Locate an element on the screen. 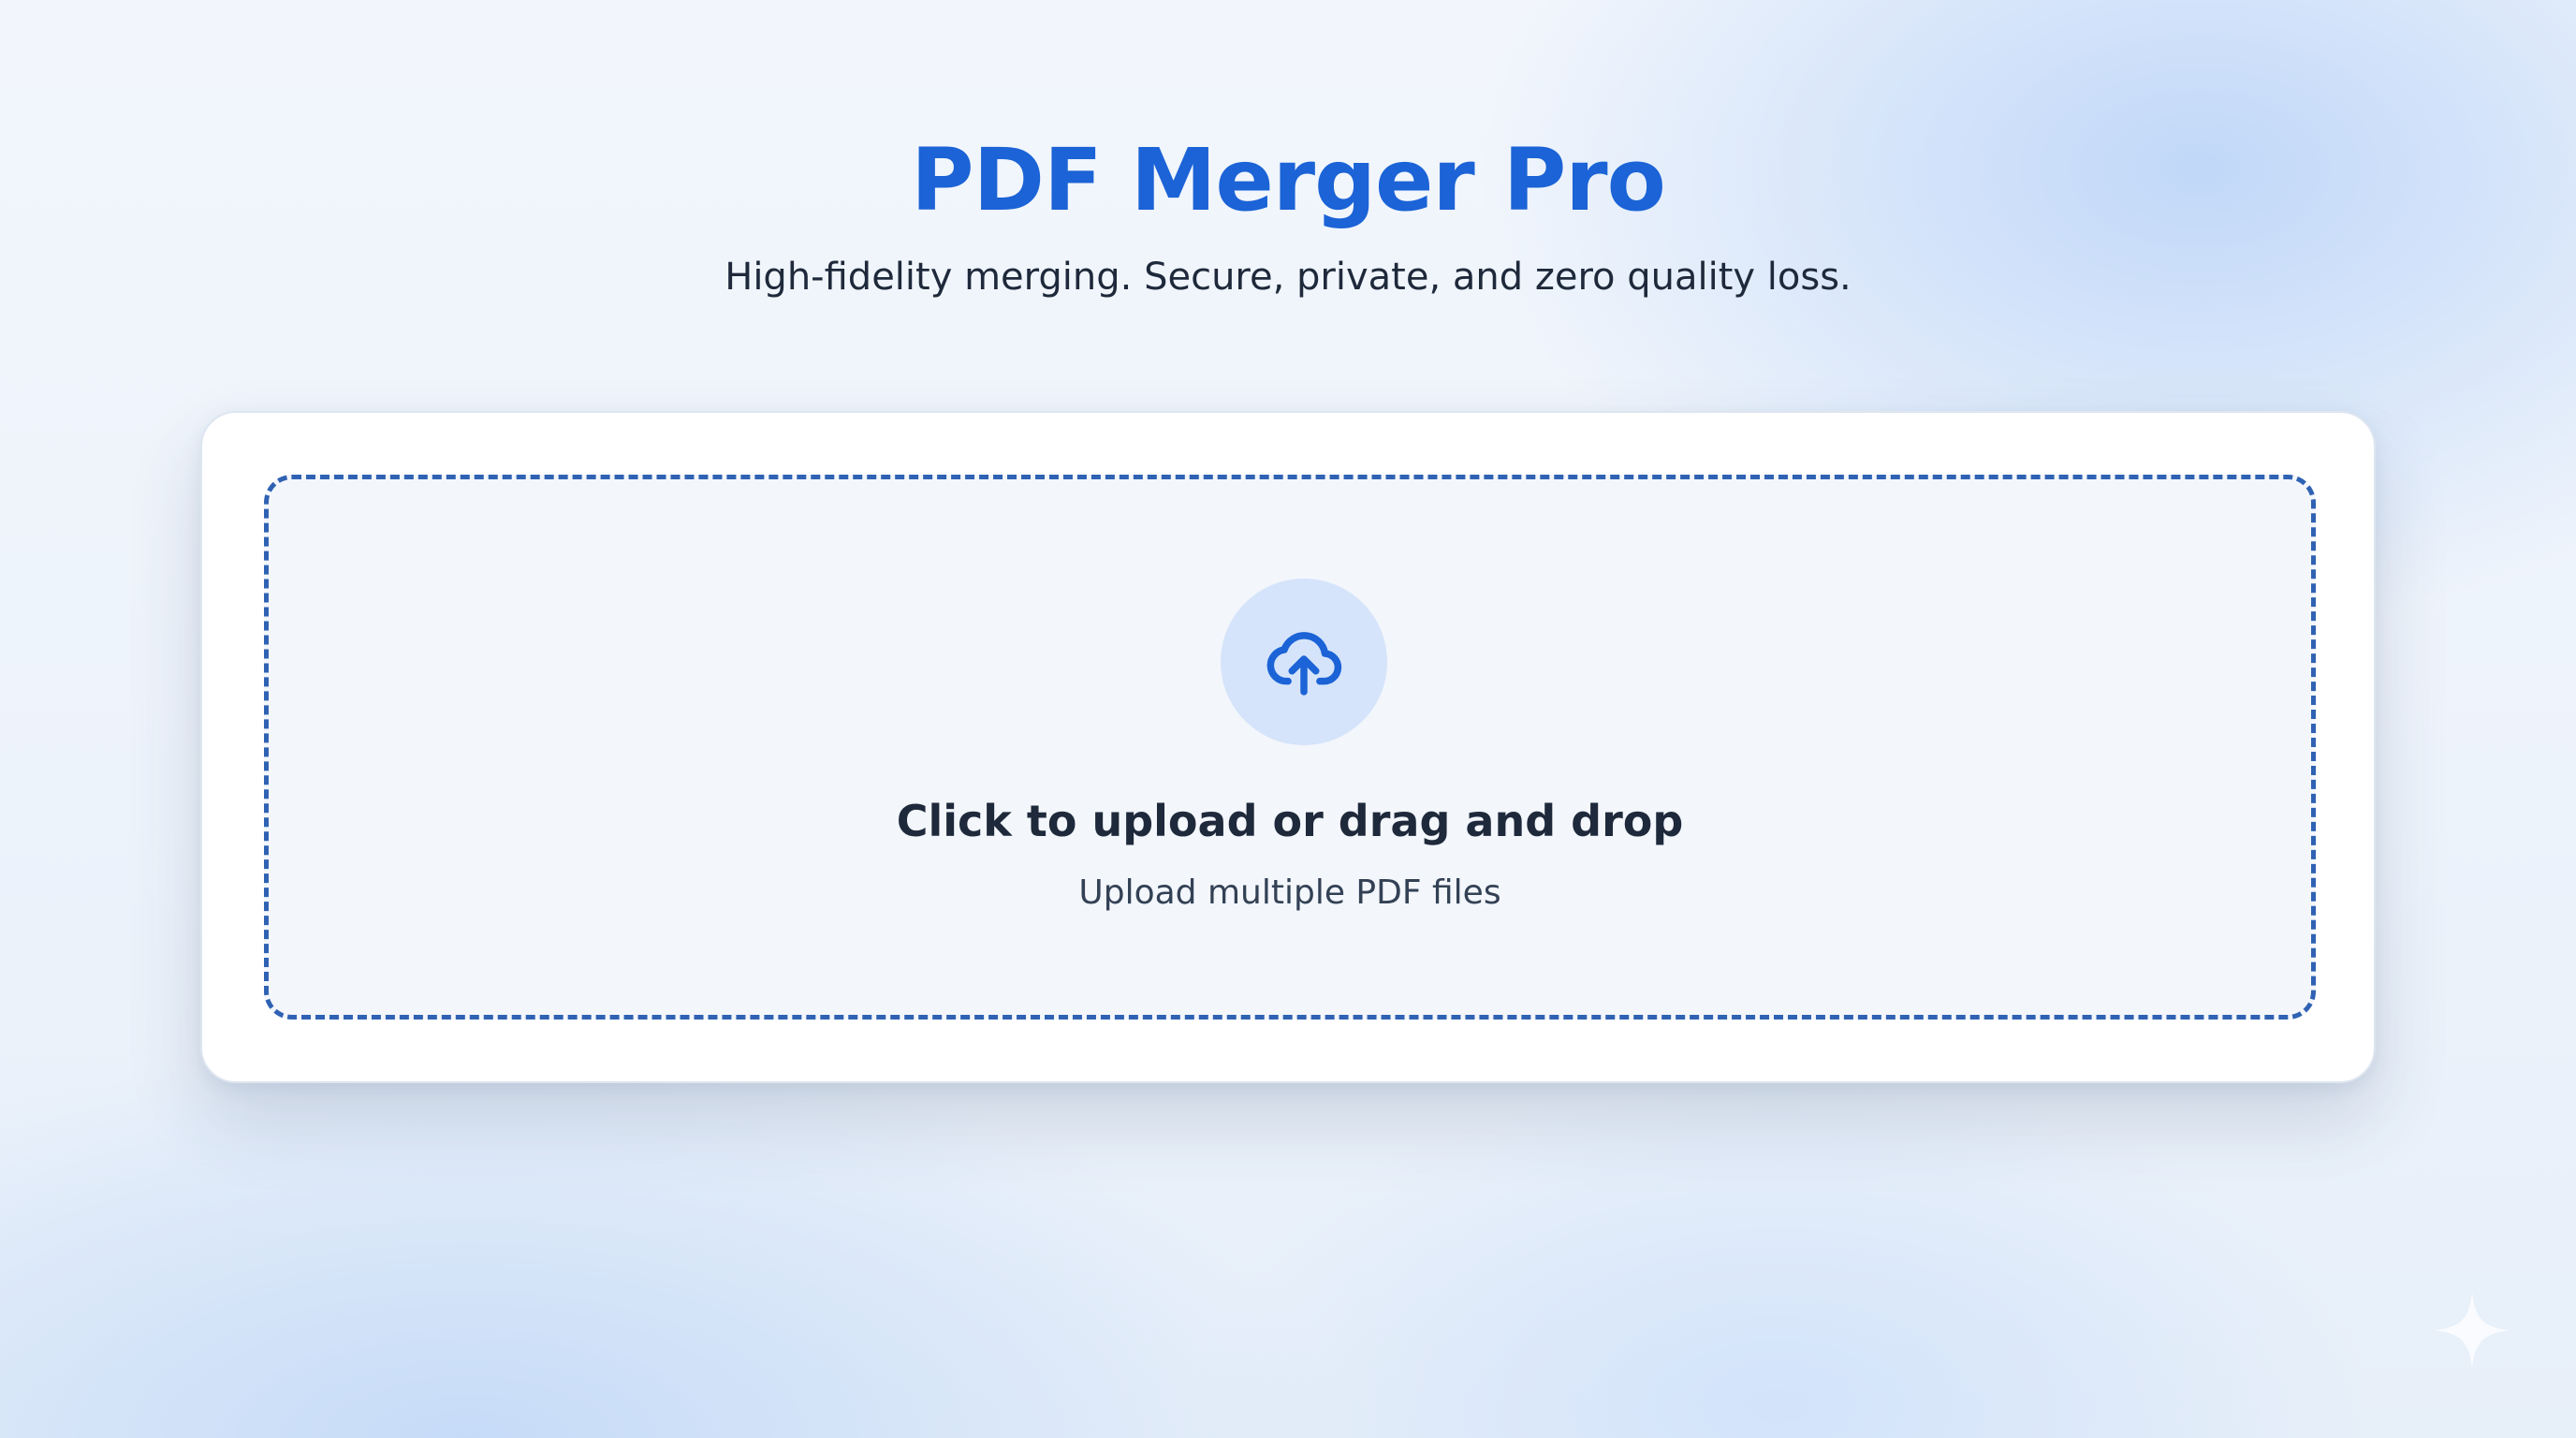  upload-subtitle: Upload multiple PDF files is located at coordinates (1289, 892).